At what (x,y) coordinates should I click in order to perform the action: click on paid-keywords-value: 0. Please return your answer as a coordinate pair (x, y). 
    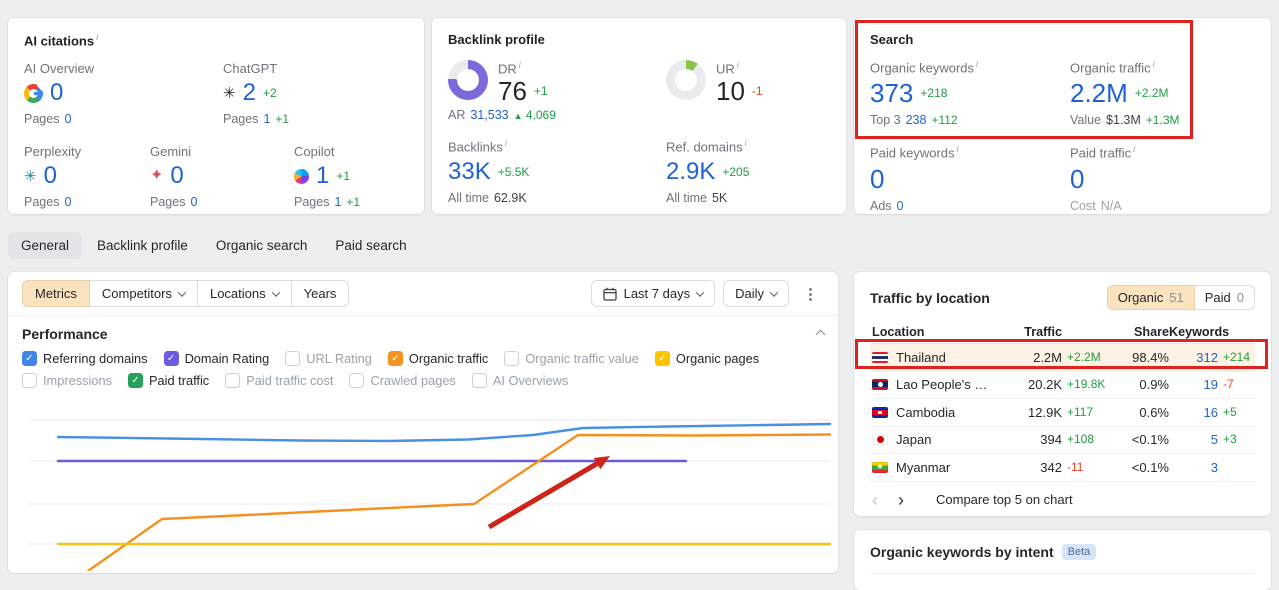
    Looking at the image, I should click on (877, 179).